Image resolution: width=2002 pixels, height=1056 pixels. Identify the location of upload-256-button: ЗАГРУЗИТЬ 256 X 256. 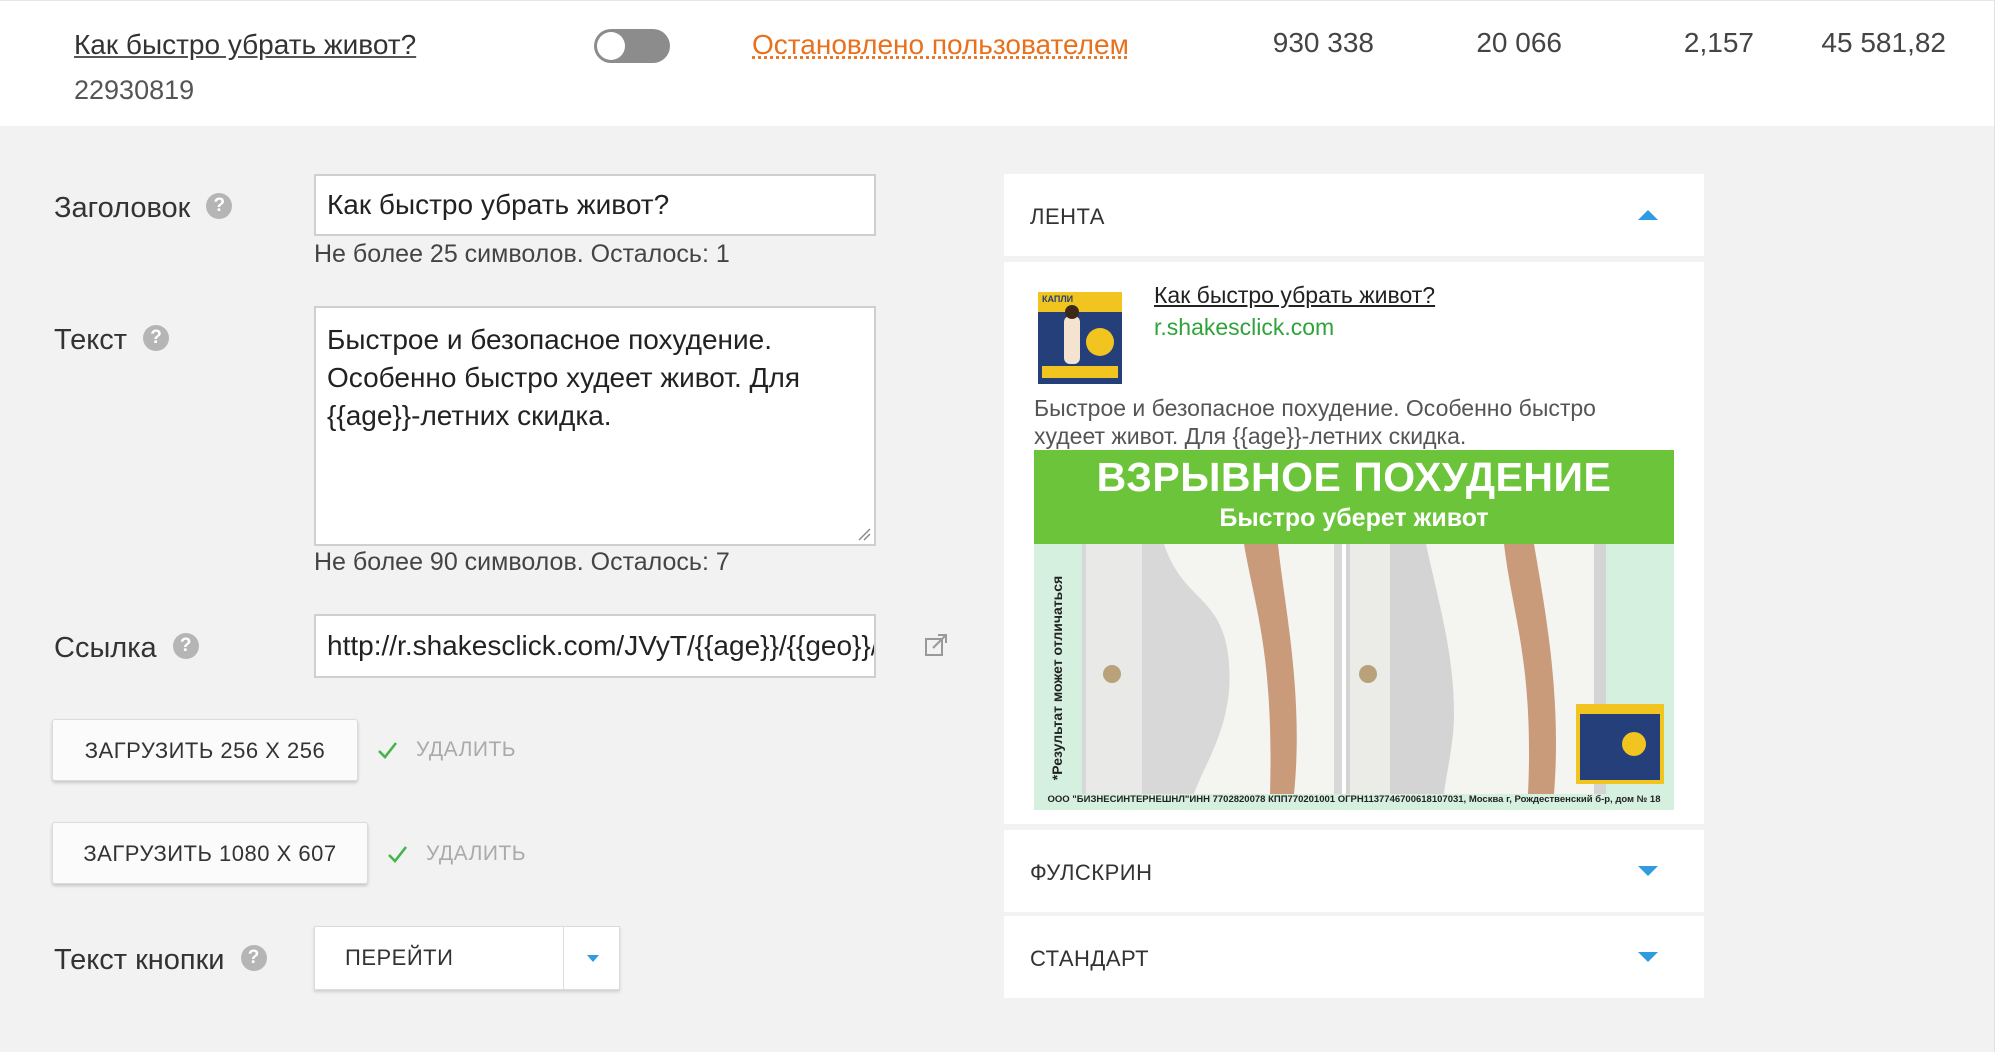
(205, 750).